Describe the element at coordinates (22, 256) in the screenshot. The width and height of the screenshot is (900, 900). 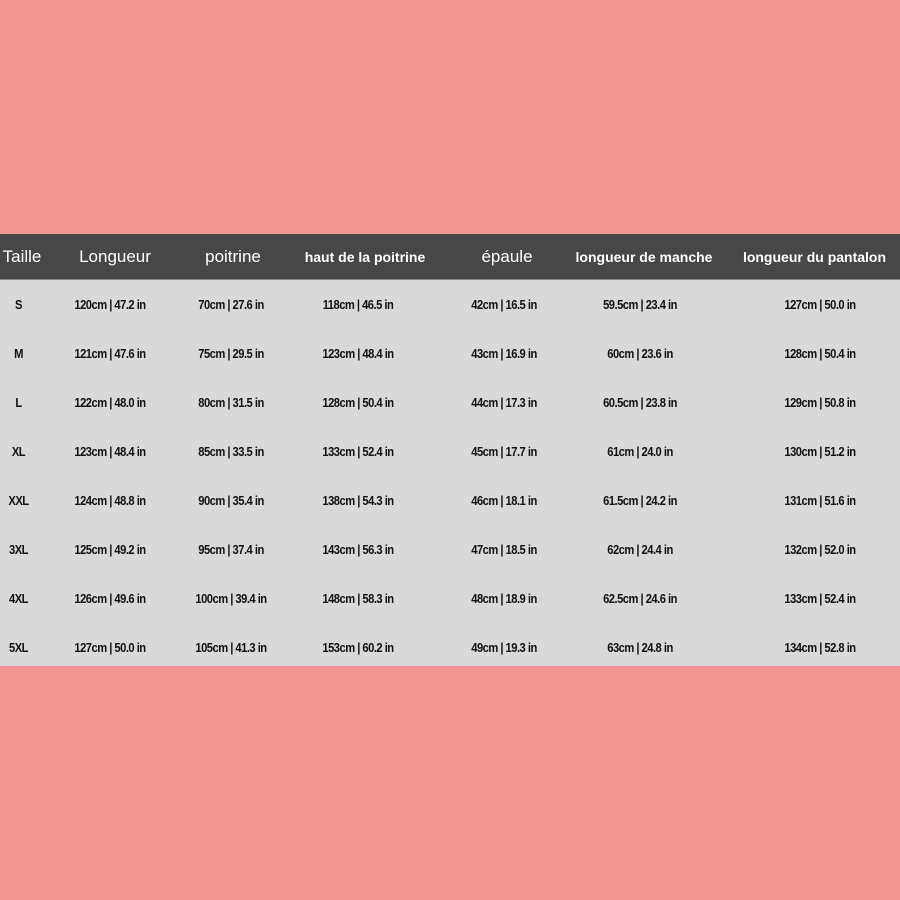
I see `column-header-size: Taille` at that location.